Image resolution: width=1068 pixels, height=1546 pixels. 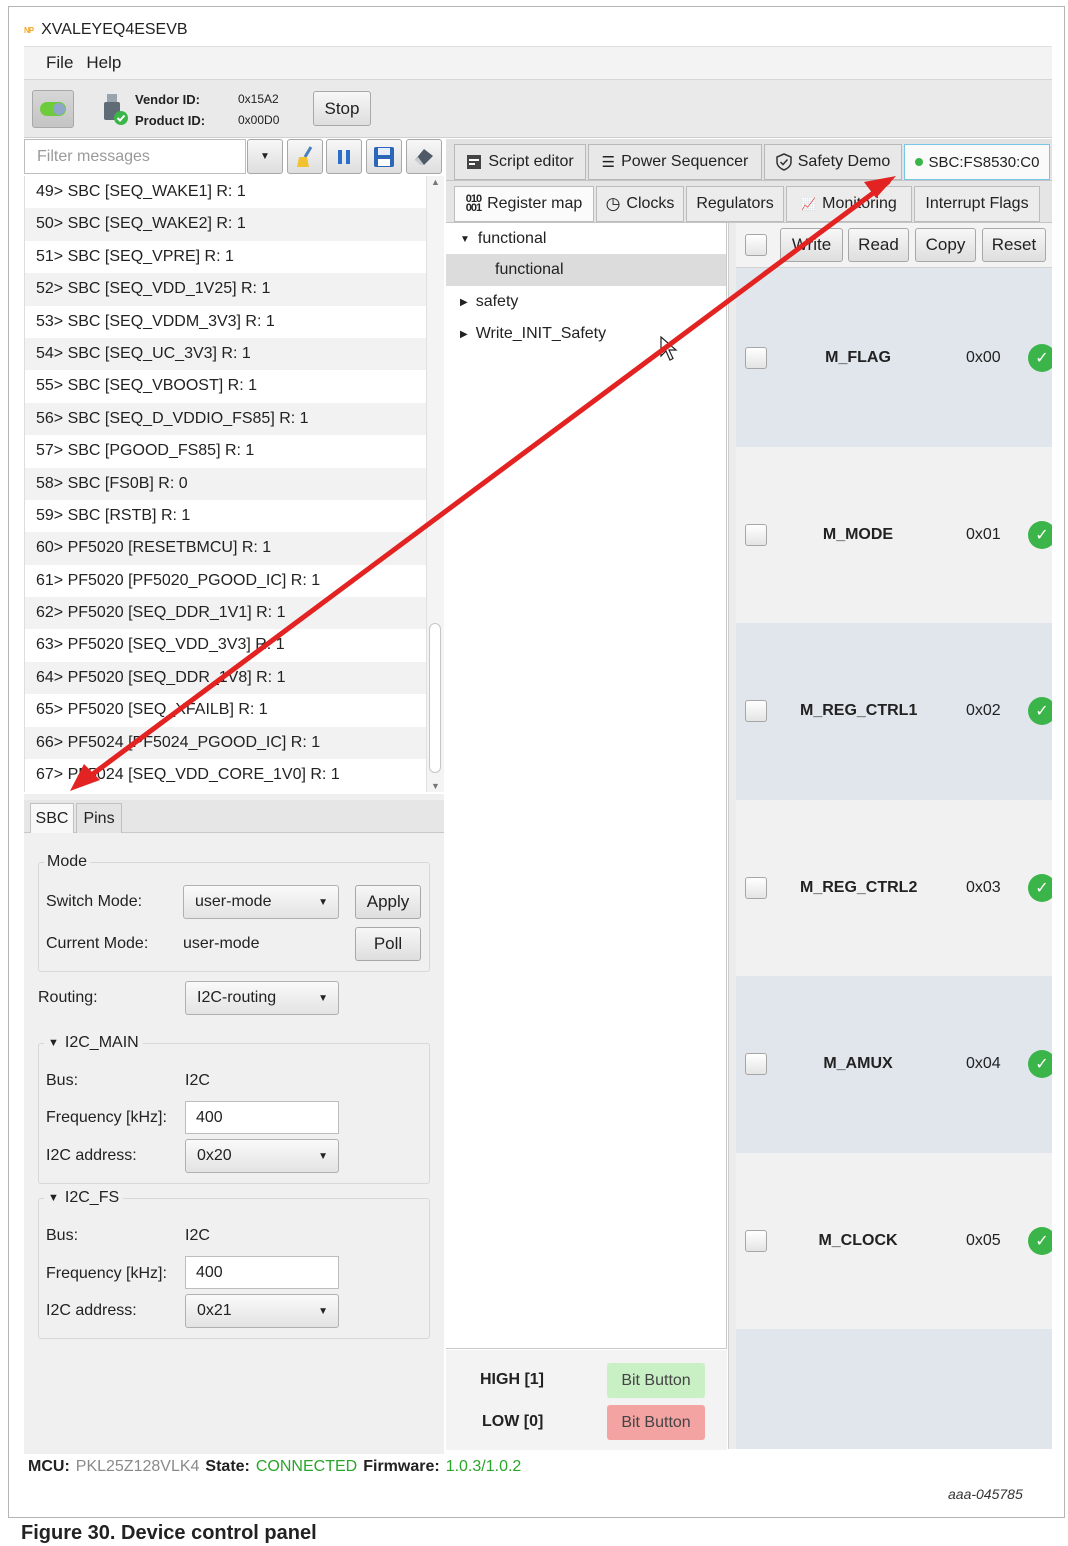 What do you see at coordinates (858, 1240) in the screenshot?
I see `register-name: M_CLOCK` at bounding box center [858, 1240].